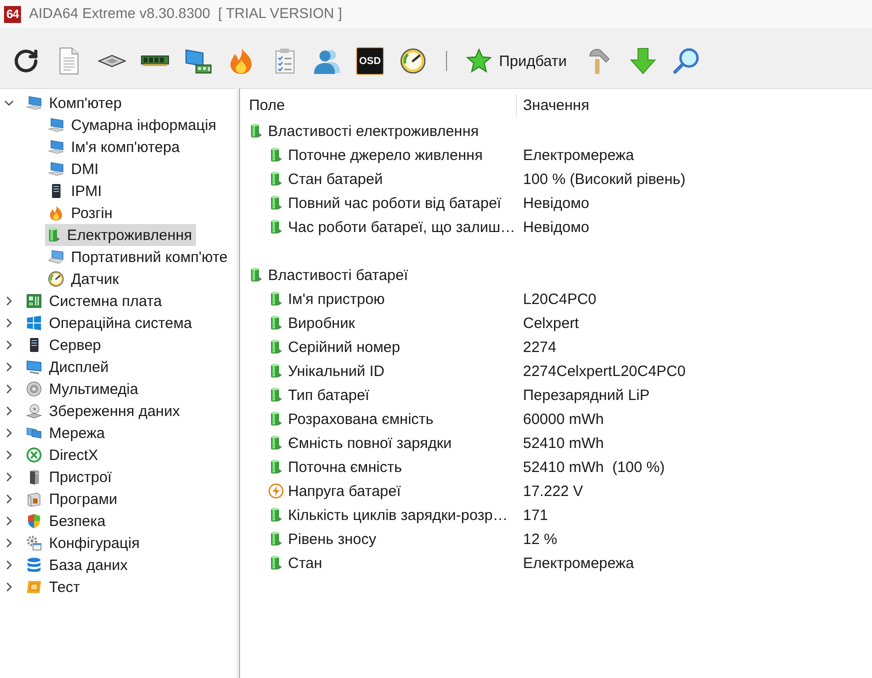 Image resolution: width=872 pixels, height=678 pixels. What do you see at coordinates (686, 61) in the screenshot?
I see `search-icon` at bounding box center [686, 61].